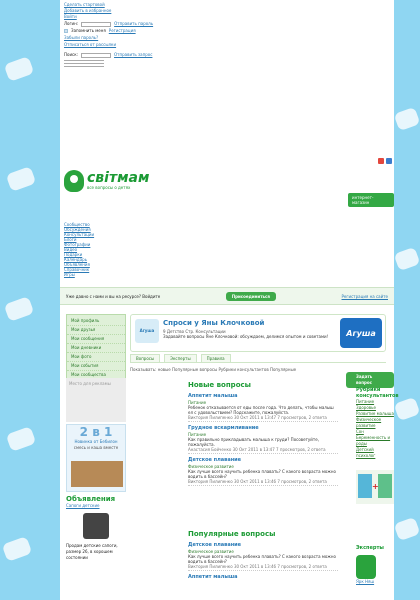 The width and height of the screenshot is (420, 600). I want to click on register-site-link: Регистрация на сайте, so click(365, 296).